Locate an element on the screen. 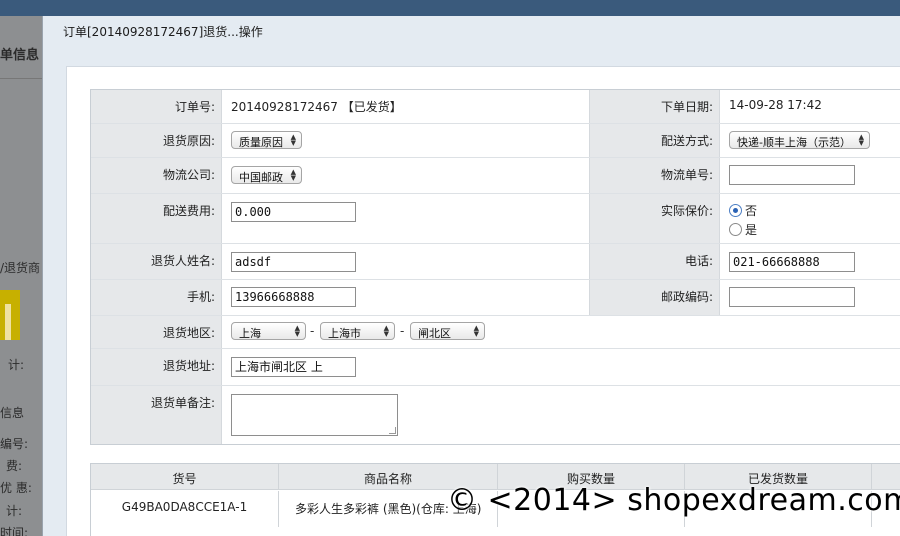 The height and width of the screenshot is (536, 900). bg-discount-label: 优 惠: is located at coordinates (16, 488).